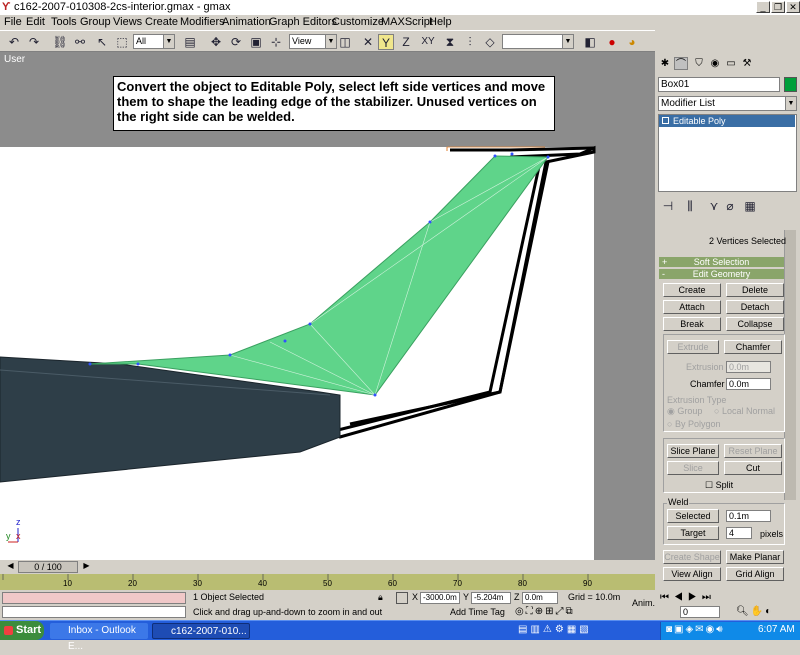  What do you see at coordinates (730, 206) in the screenshot?
I see `remove-modifier-icon: ⌀` at bounding box center [730, 206].